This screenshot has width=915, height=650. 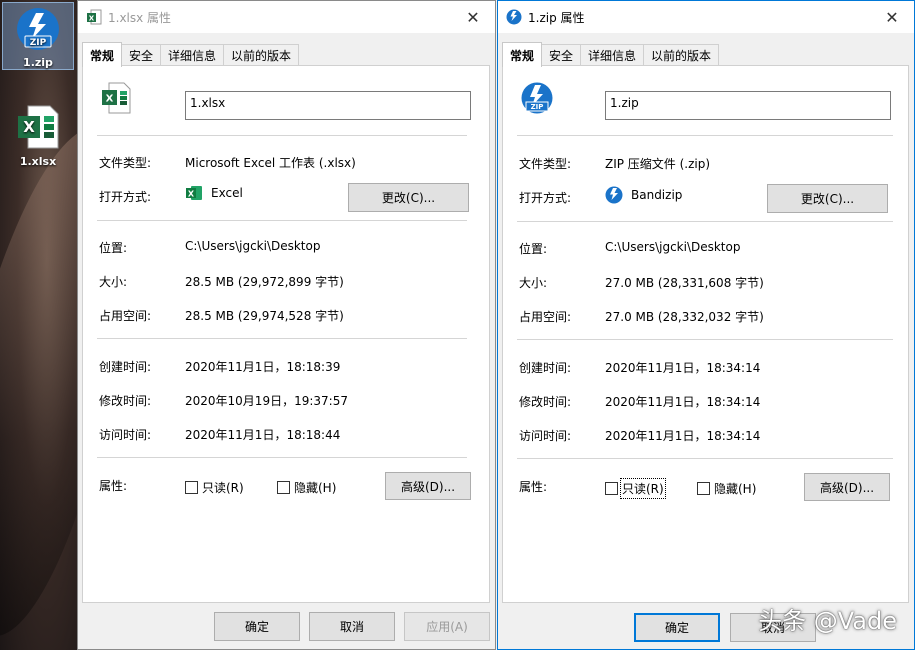 What do you see at coordinates (38, 62) in the screenshot?
I see `desktop-item-zip-label: 1.zip` at bounding box center [38, 62].